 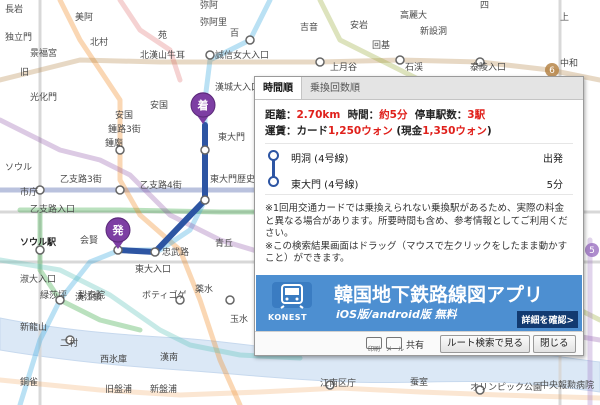 I want to click on svg-text: 泰陵入口, so click(x=488, y=67).